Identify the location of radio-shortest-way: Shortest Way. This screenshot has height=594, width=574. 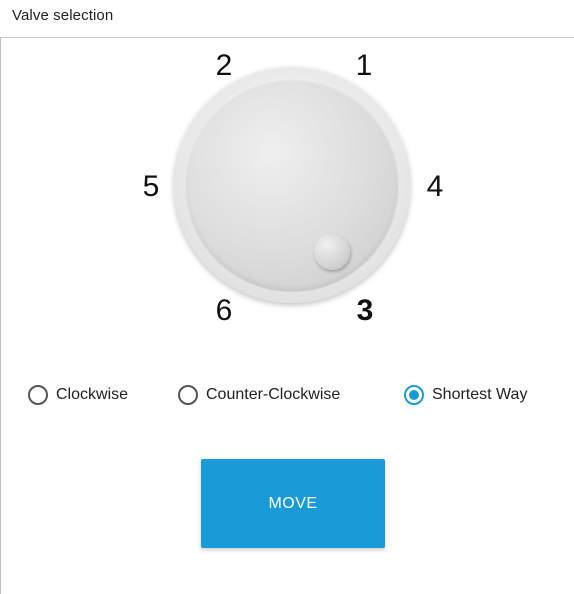
(465, 395).